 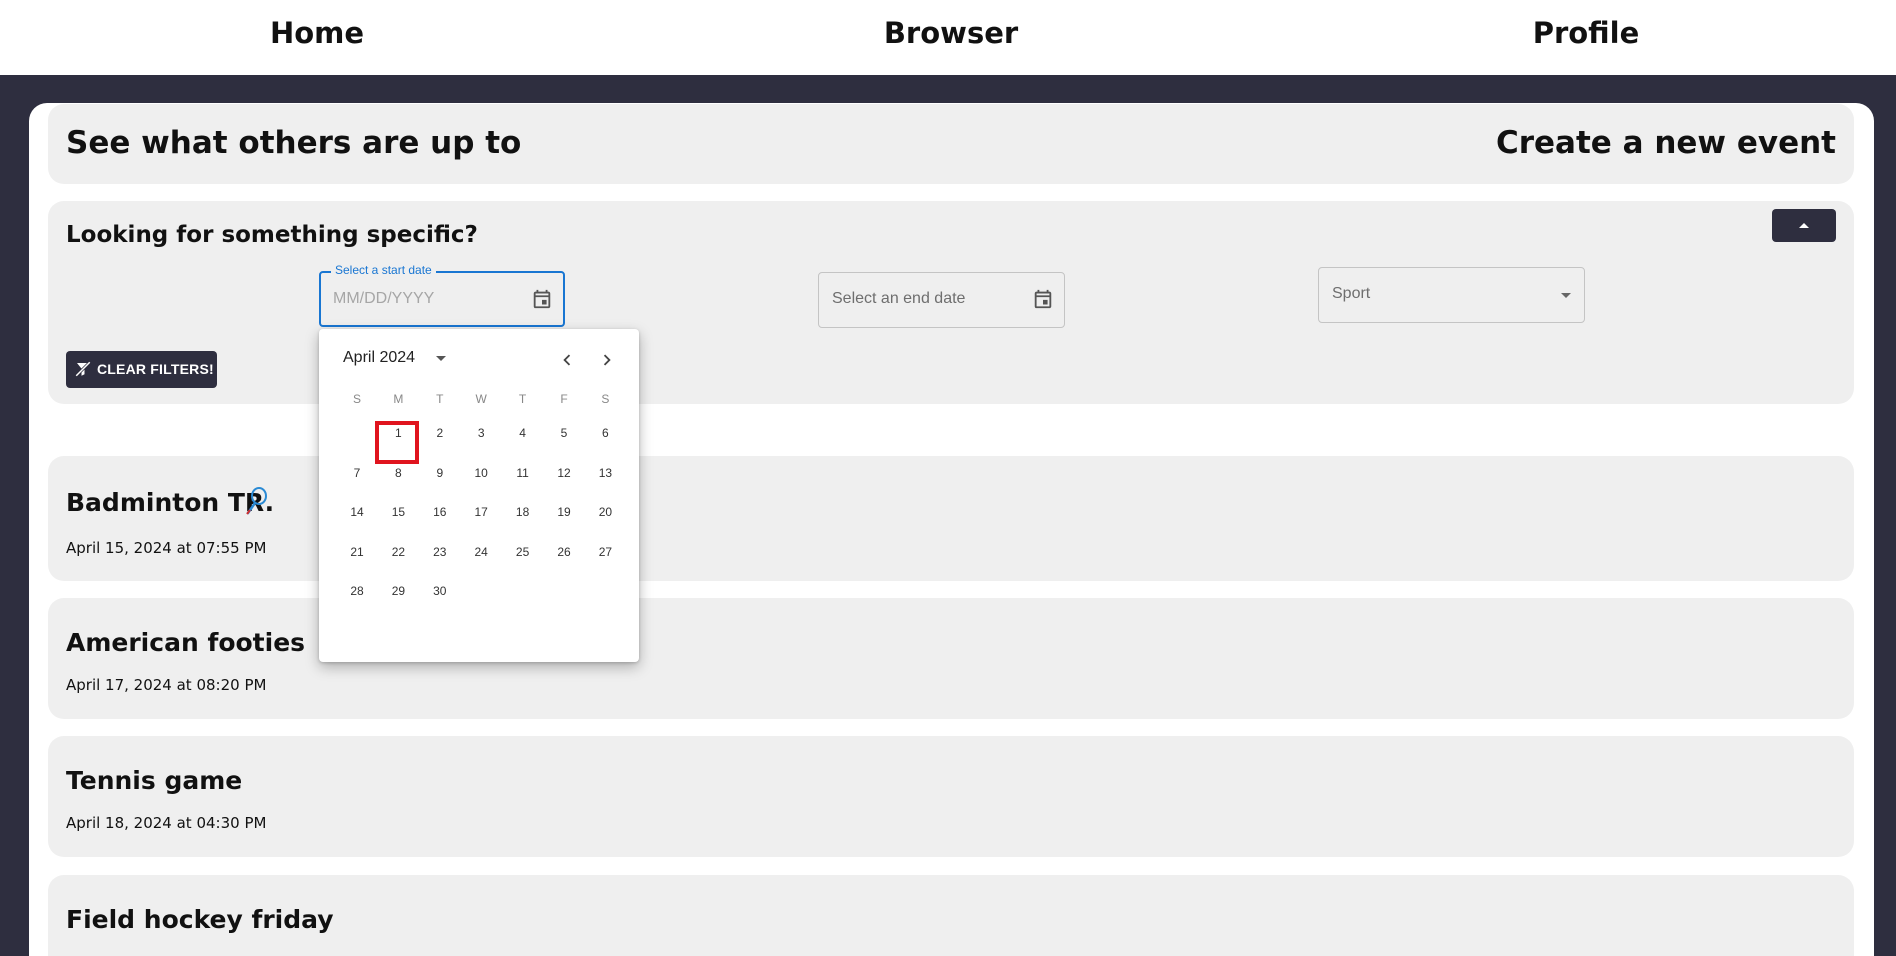 What do you see at coordinates (607, 360) in the screenshot?
I see `next-month-icon` at bounding box center [607, 360].